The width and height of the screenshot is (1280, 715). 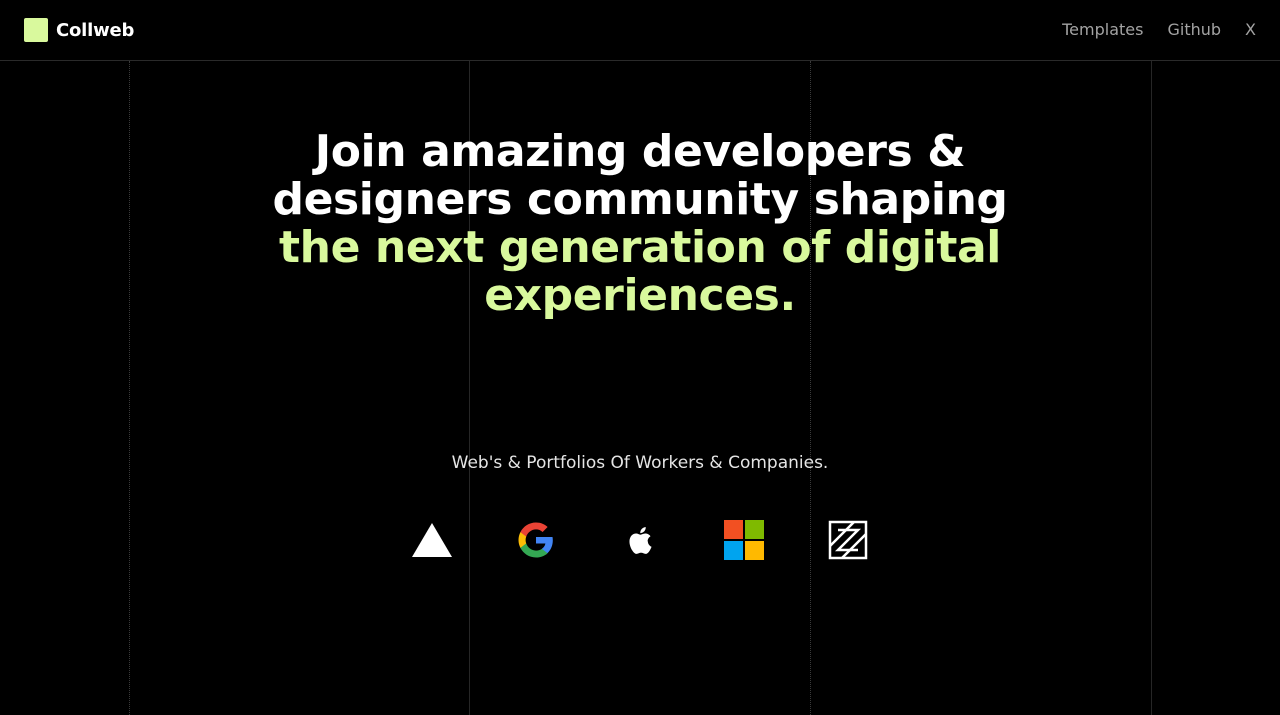 What do you see at coordinates (536, 540) in the screenshot?
I see `google-g-icon` at bounding box center [536, 540].